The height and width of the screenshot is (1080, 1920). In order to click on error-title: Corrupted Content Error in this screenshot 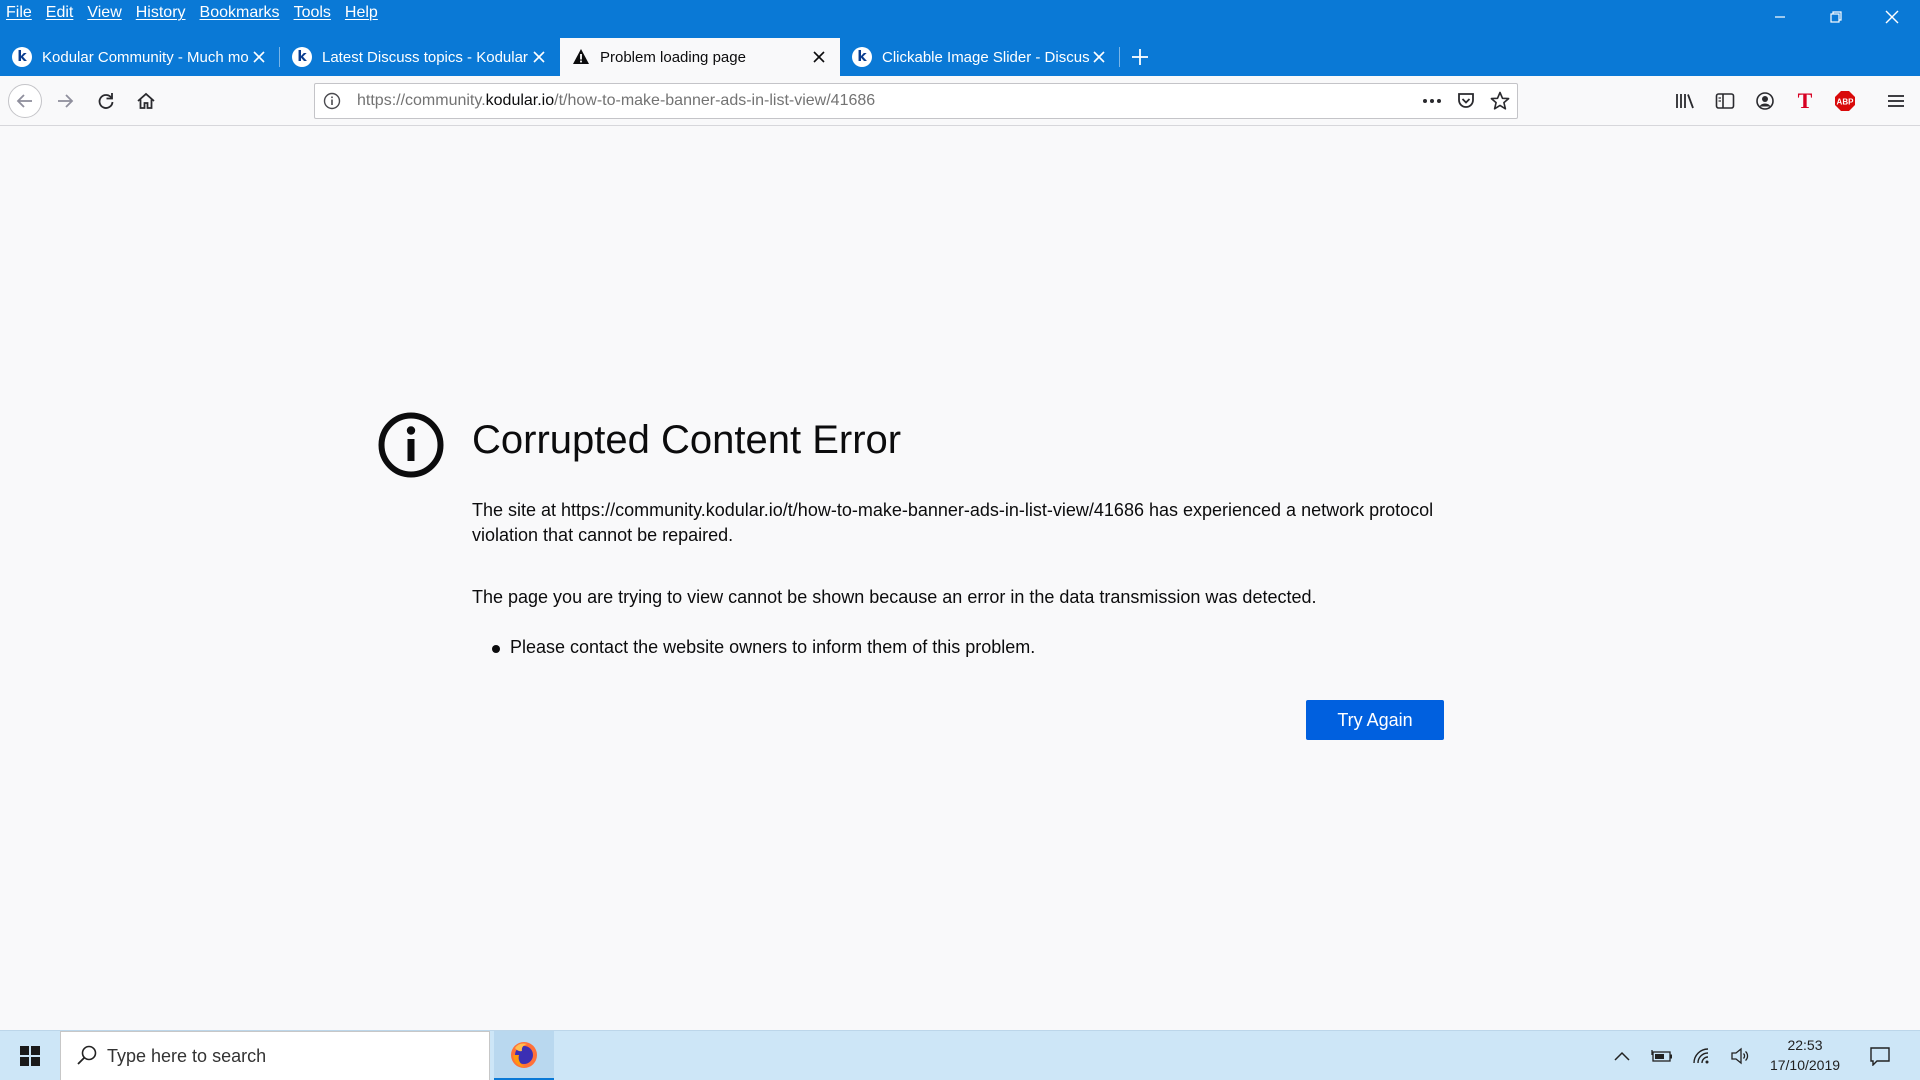, I will do `click(687, 440)`.